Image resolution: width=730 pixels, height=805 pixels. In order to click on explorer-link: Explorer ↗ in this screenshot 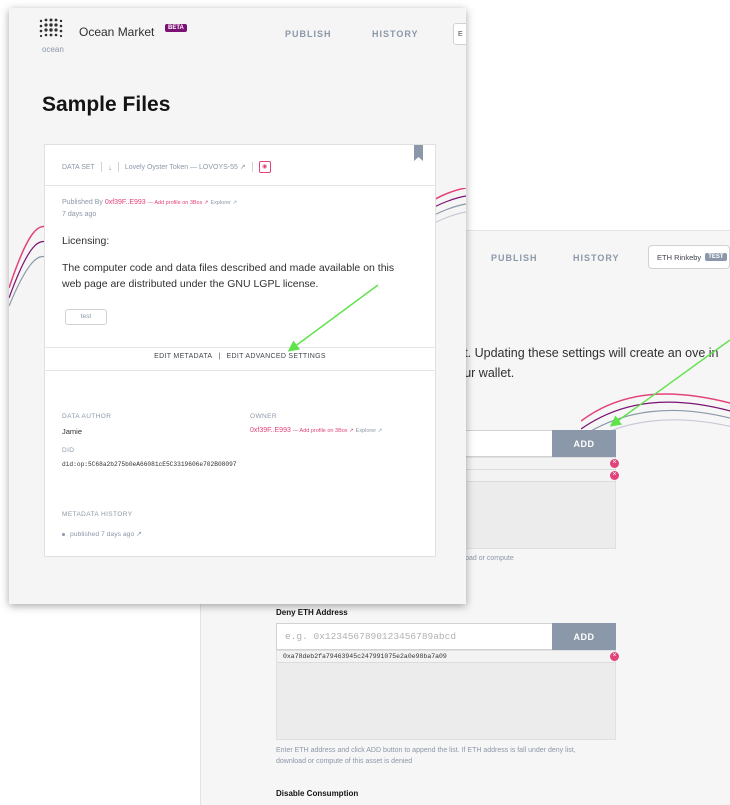, I will do `click(223, 203)`.